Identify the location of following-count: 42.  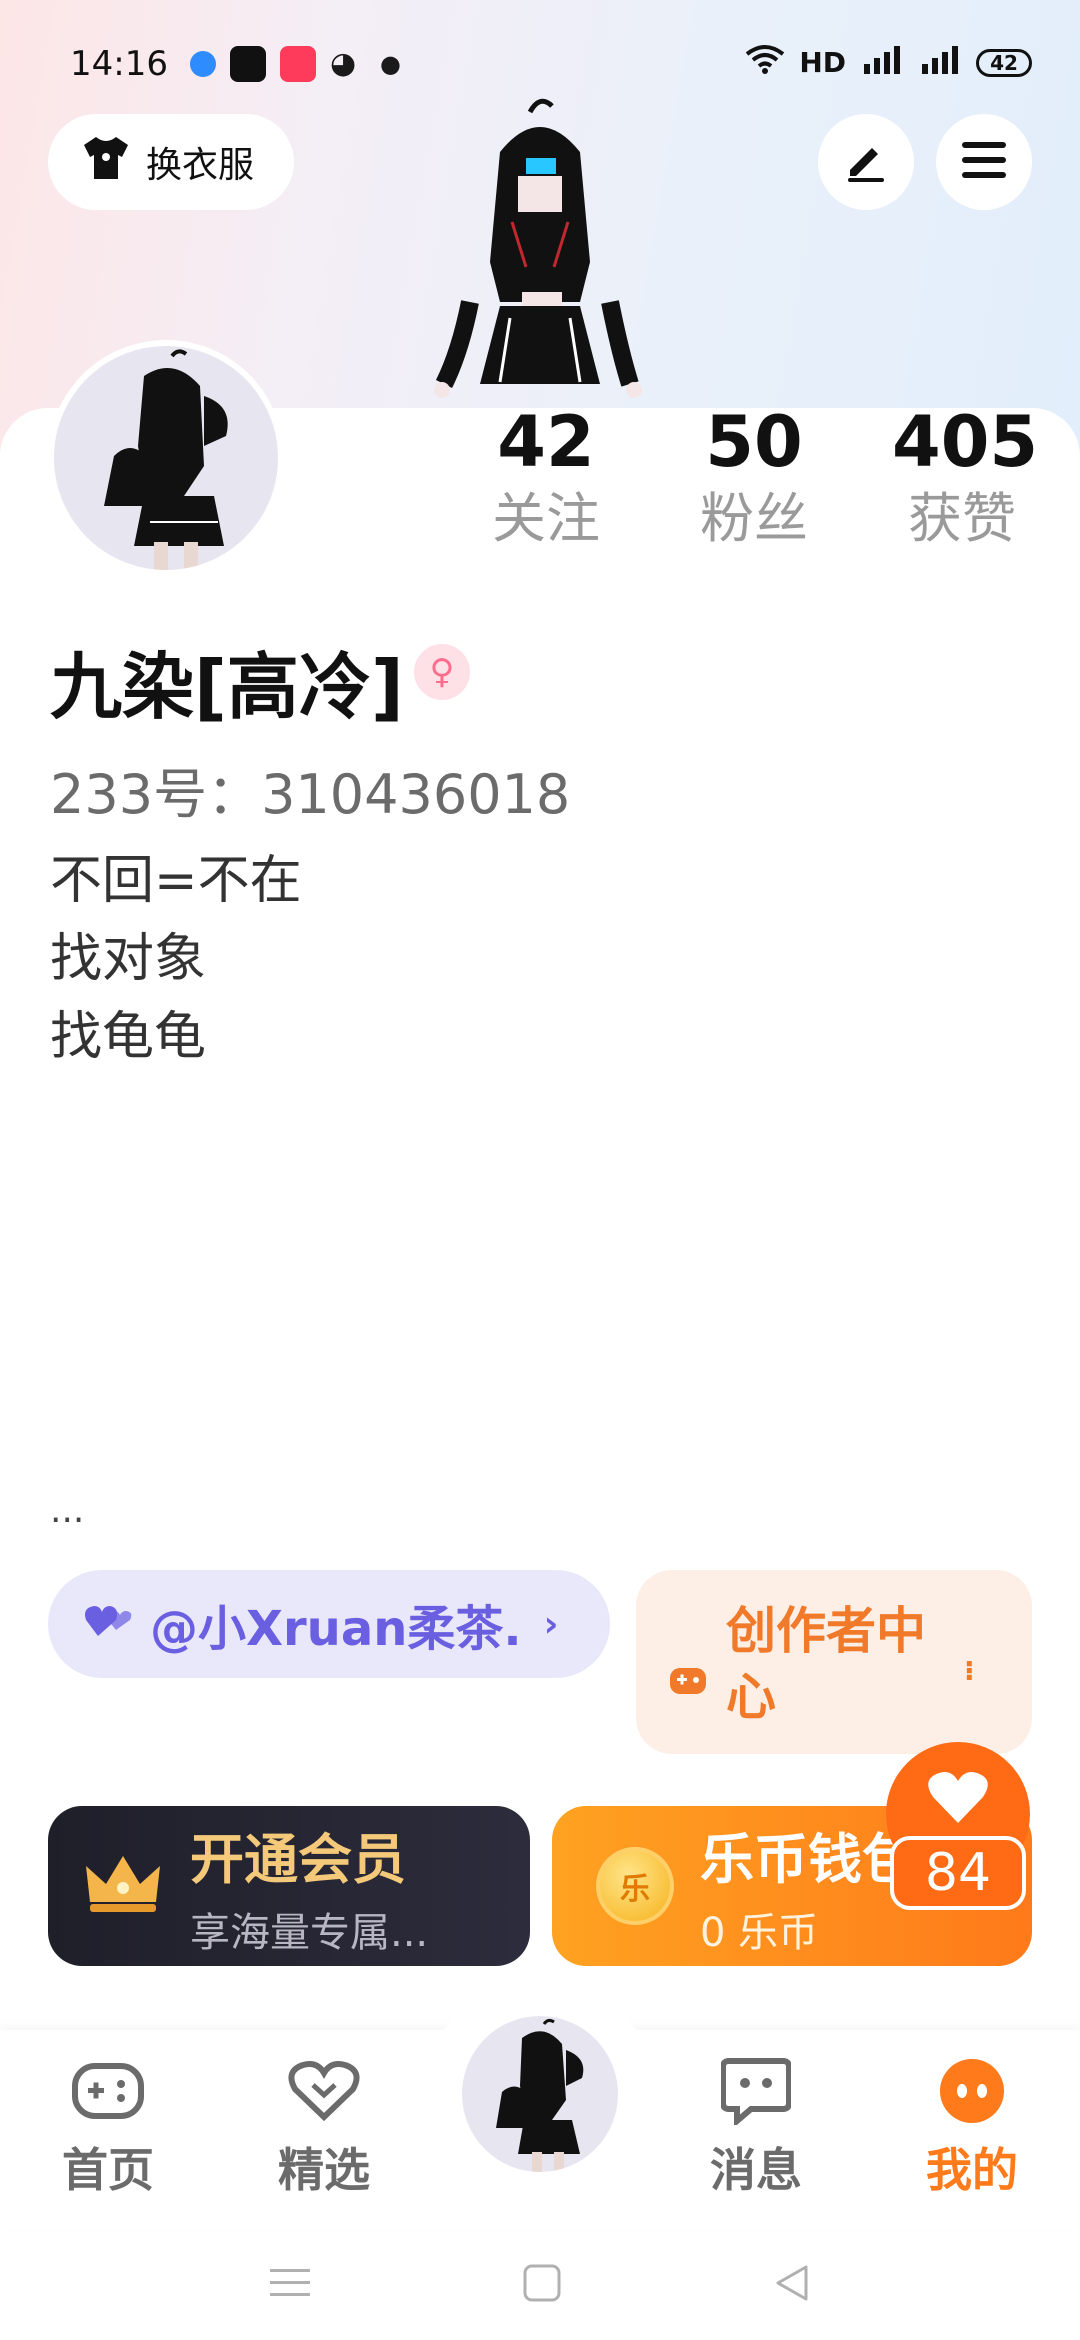
(546, 442).